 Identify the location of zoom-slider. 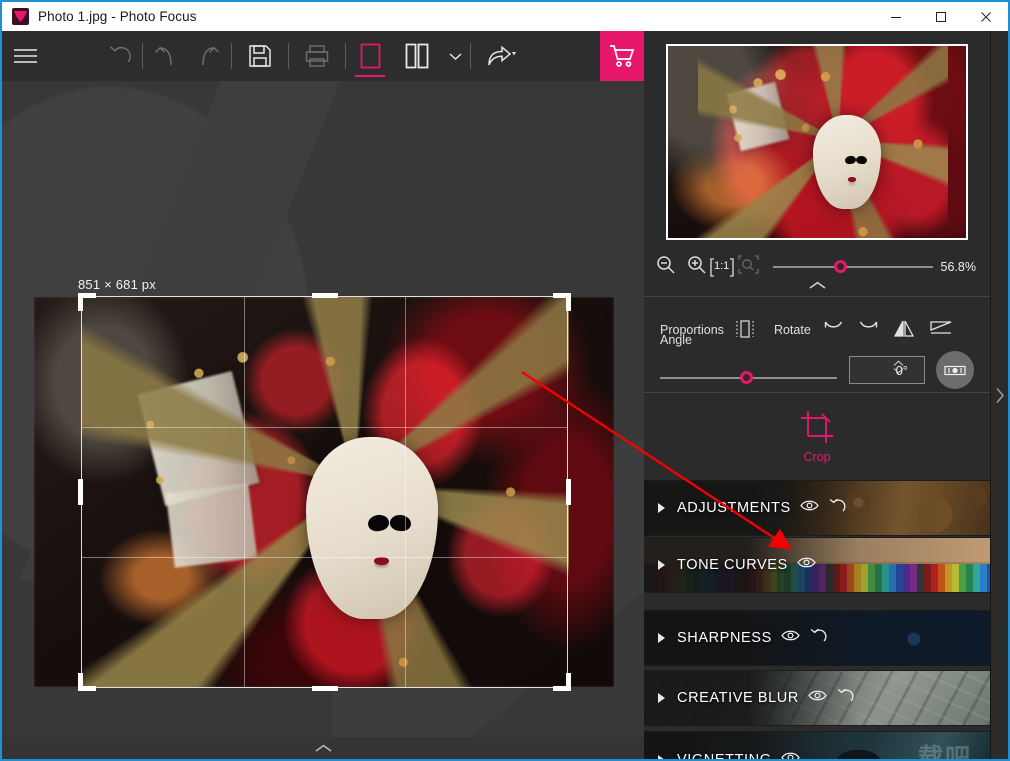
(853, 267).